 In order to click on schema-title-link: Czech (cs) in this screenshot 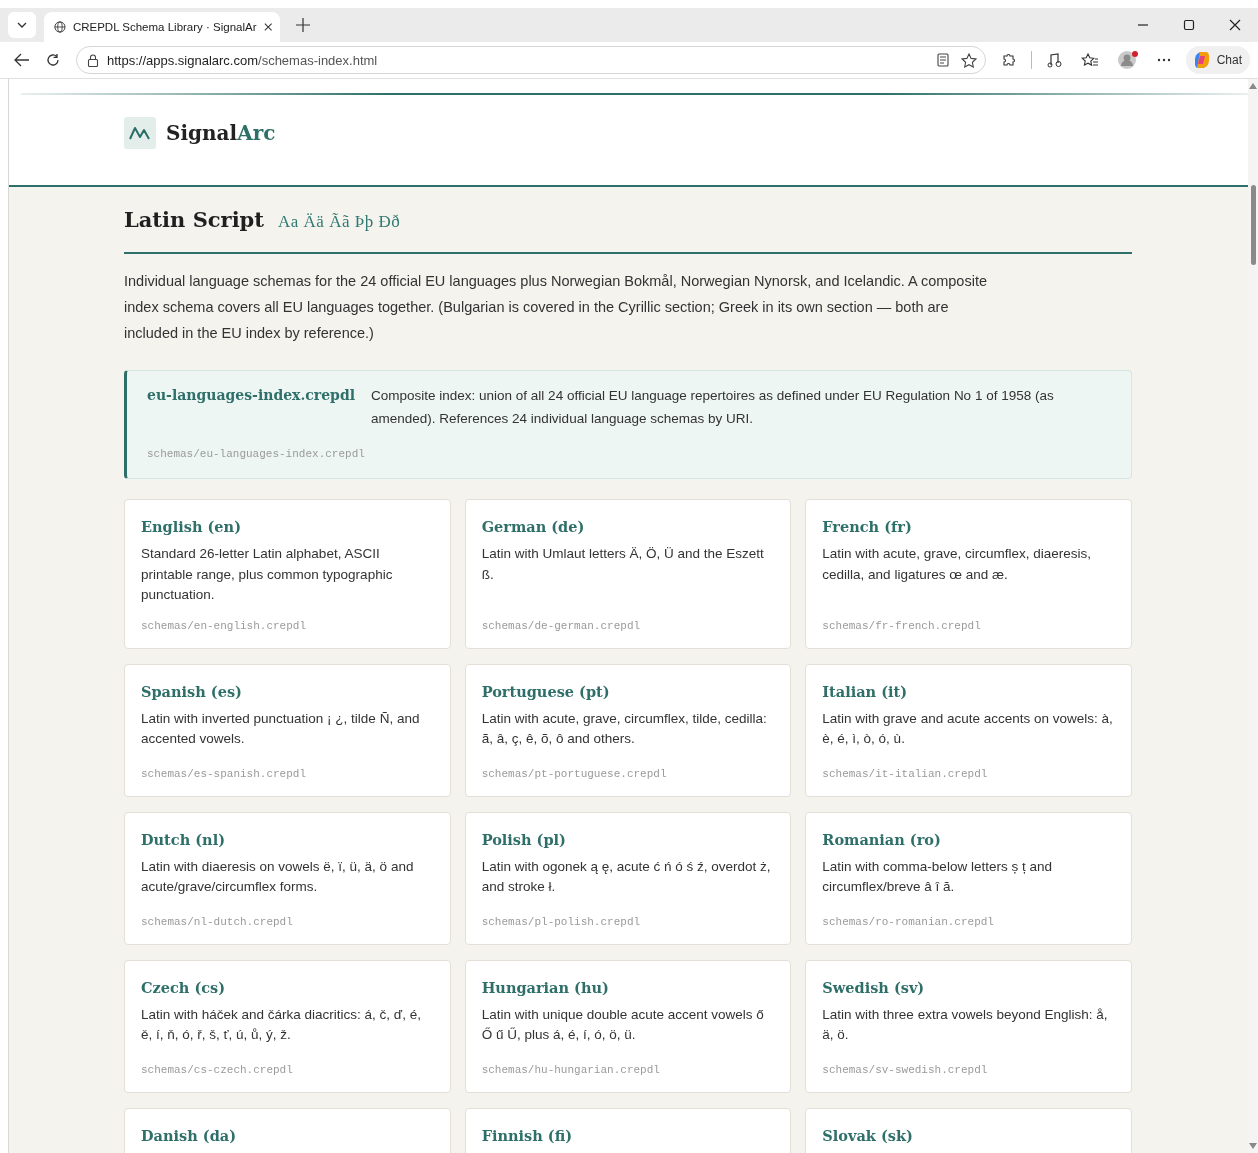, I will do `click(287, 987)`.